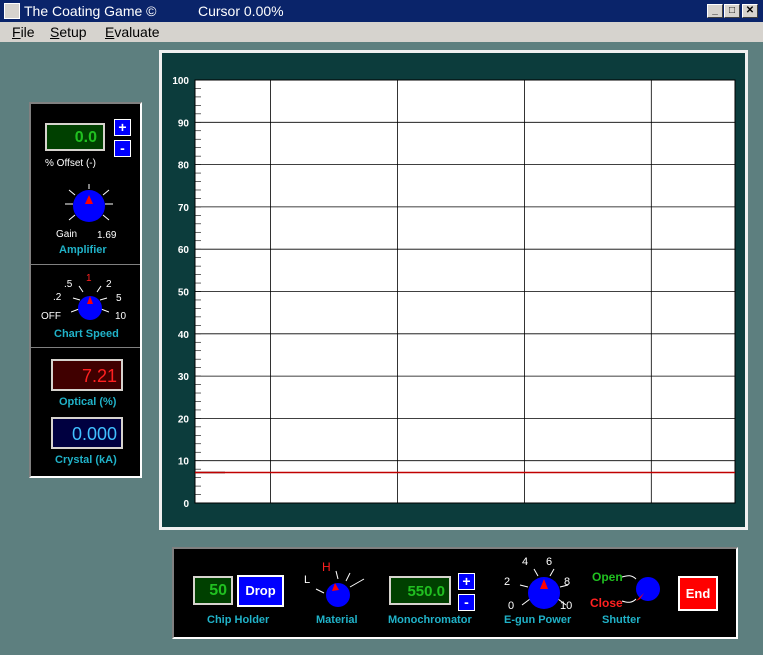  What do you see at coordinates (549, 562) in the screenshot?
I see `egun-6-label: 6` at bounding box center [549, 562].